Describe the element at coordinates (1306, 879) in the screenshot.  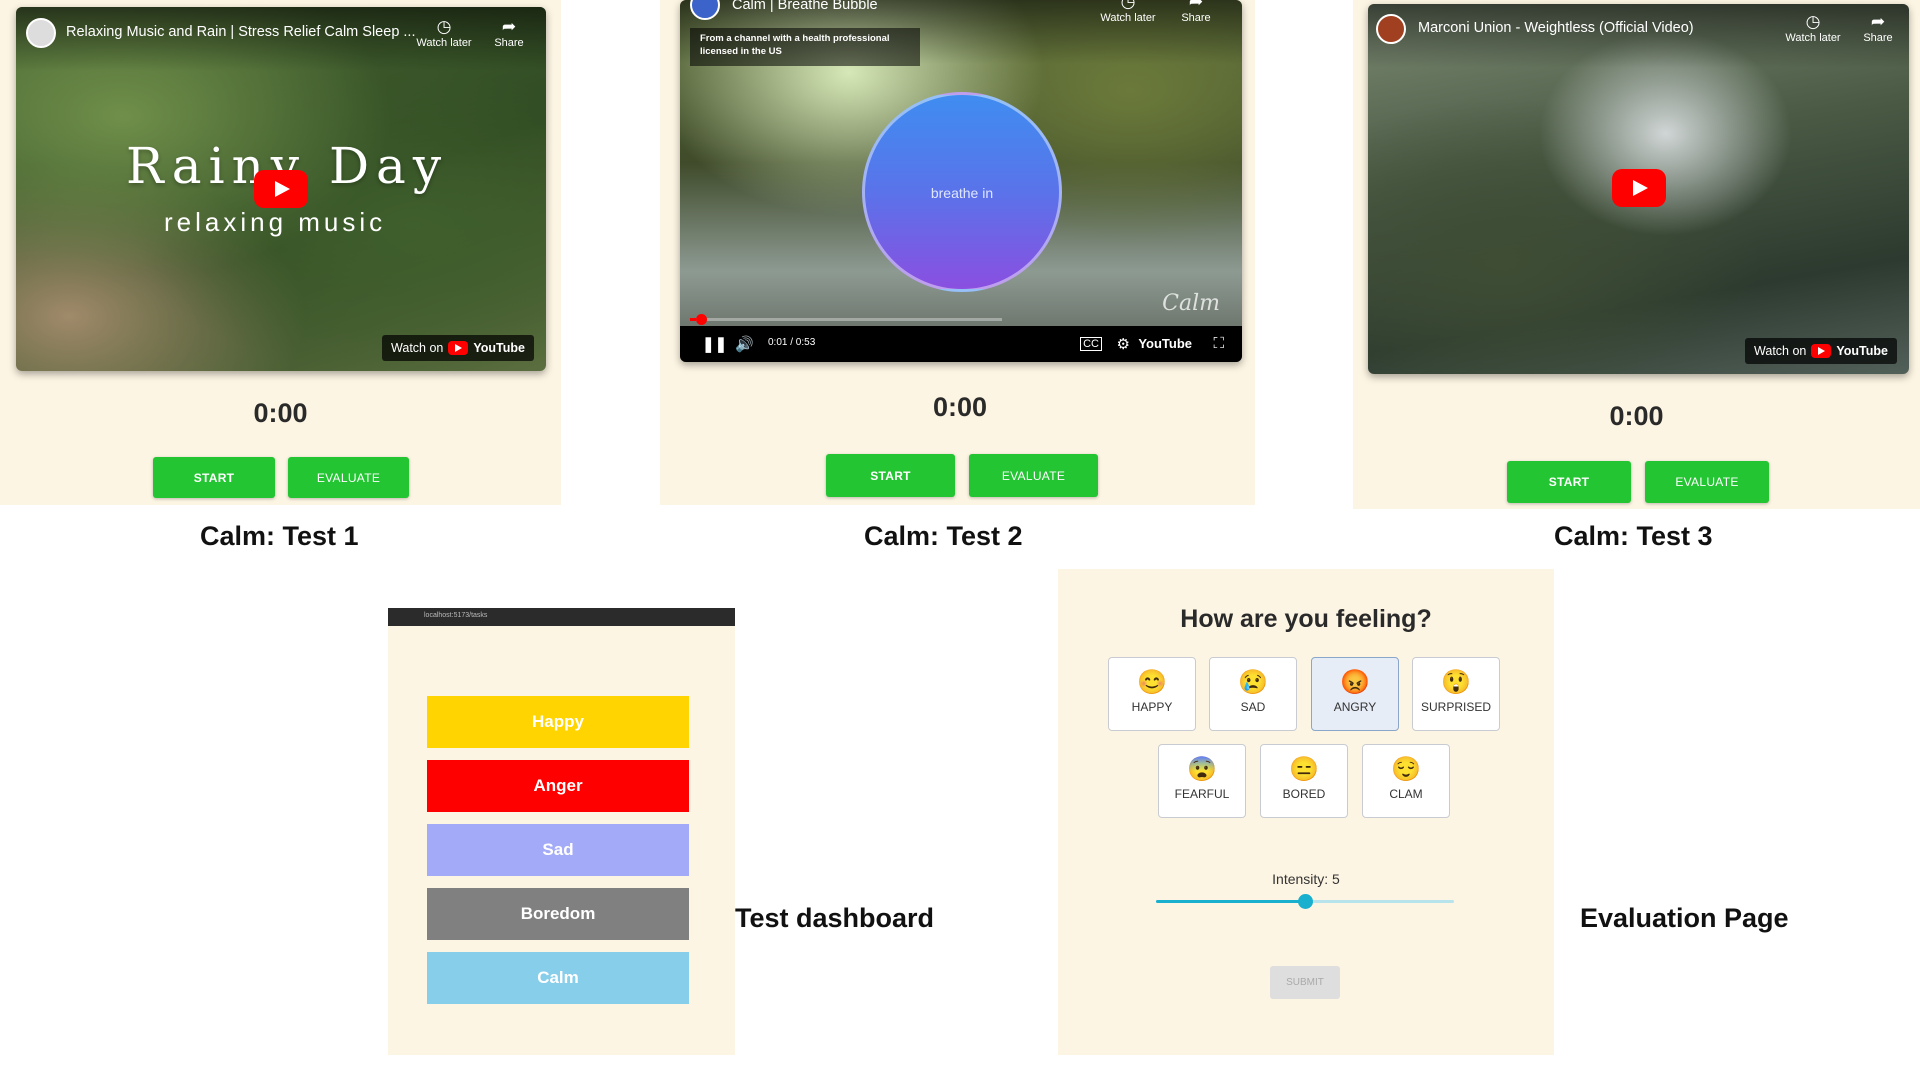
I see `intensity-label: Intensity: 5` at that location.